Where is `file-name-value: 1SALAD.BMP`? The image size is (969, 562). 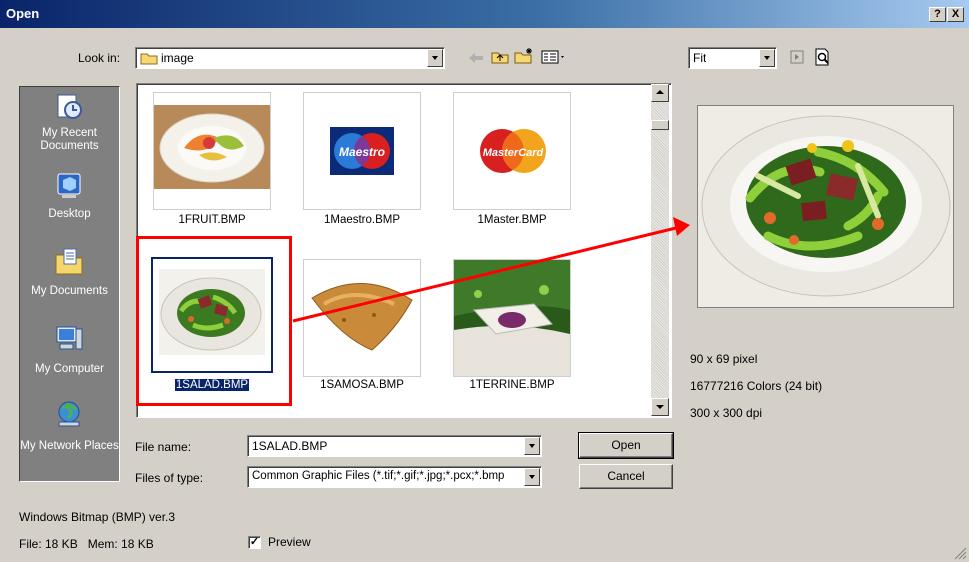 file-name-value: 1SALAD.BMP is located at coordinates (289, 446).